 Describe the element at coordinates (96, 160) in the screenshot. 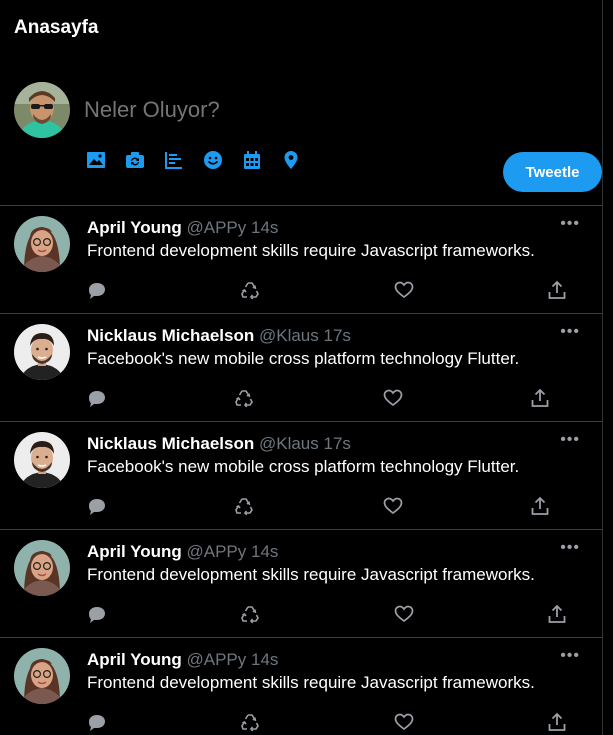

I see `image-icon` at that location.